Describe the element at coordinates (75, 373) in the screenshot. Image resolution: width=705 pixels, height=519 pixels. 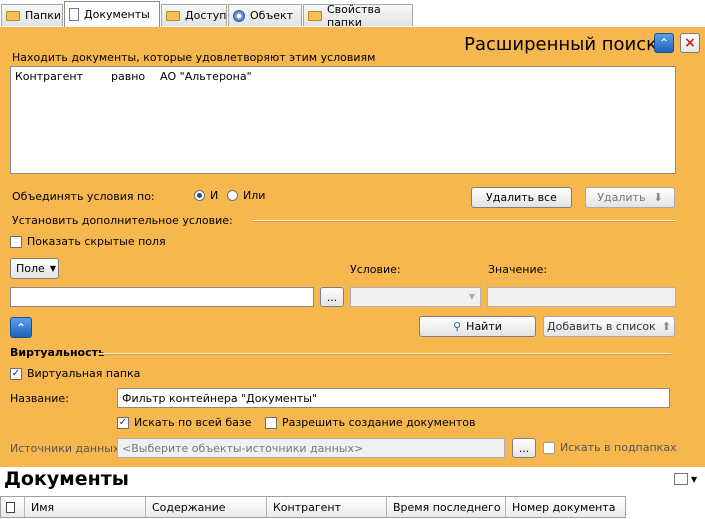
I see `virtual-folder-checkbox: ✓ Виртуальная папка` at that location.